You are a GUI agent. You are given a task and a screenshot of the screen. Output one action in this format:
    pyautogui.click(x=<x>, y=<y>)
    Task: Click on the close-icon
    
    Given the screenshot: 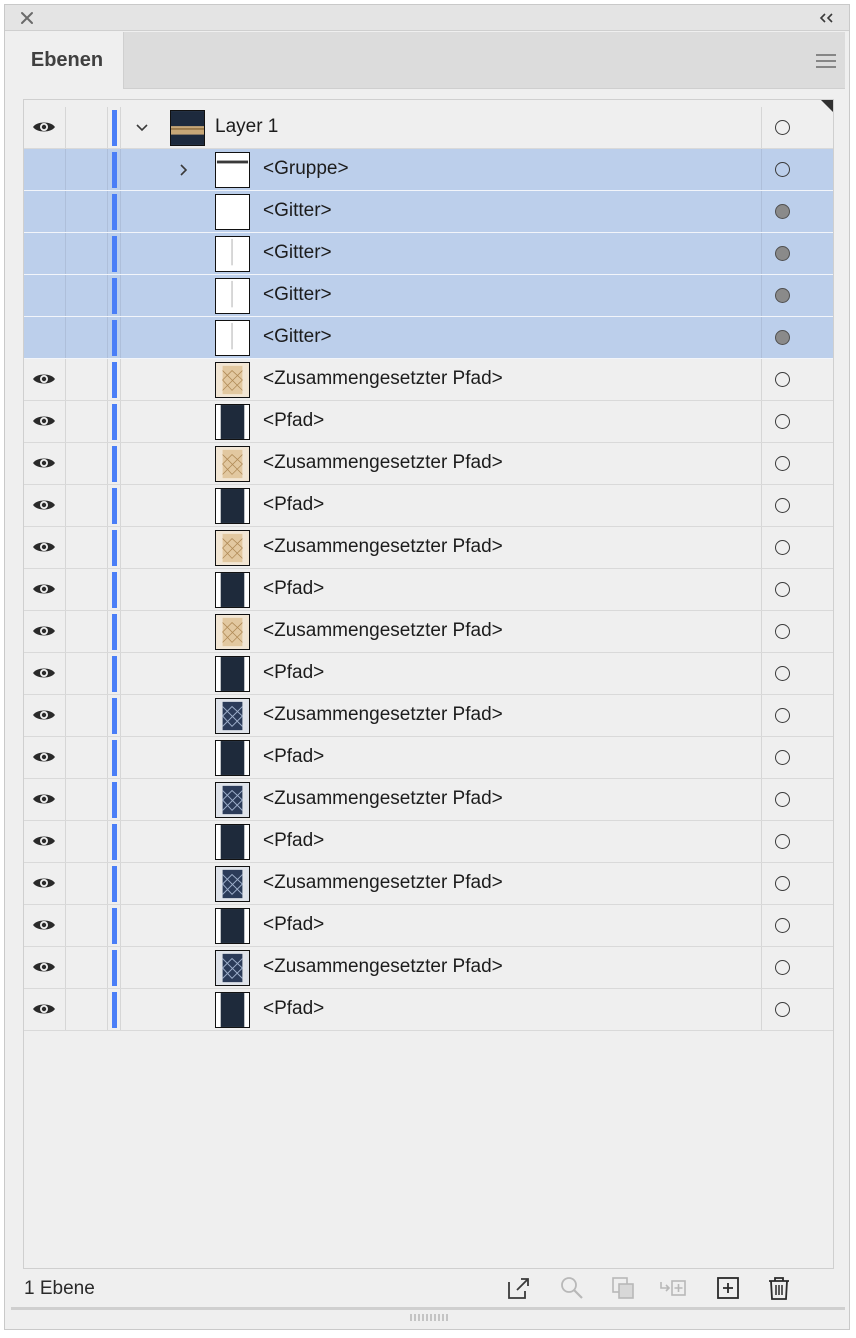 What is the action you would take?
    pyautogui.click(x=27, y=18)
    